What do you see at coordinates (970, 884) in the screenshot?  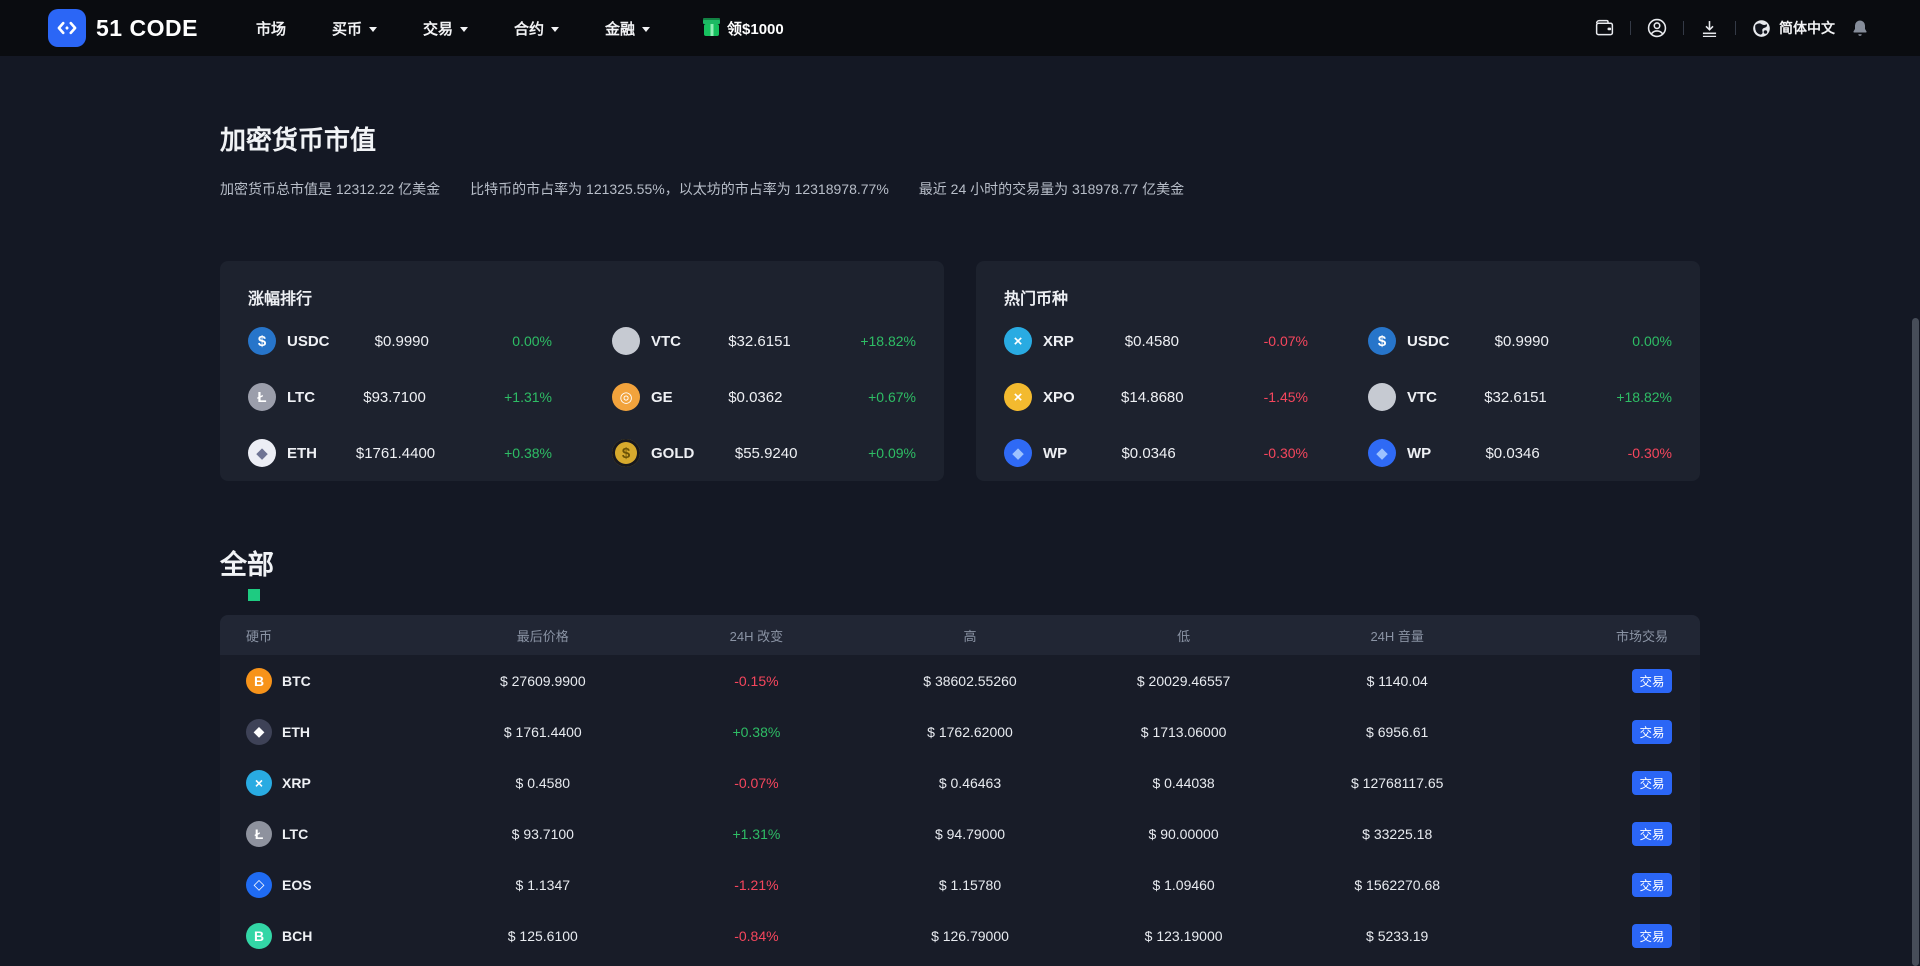 I see `high-24h: $ 1.15780` at bounding box center [970, 884].